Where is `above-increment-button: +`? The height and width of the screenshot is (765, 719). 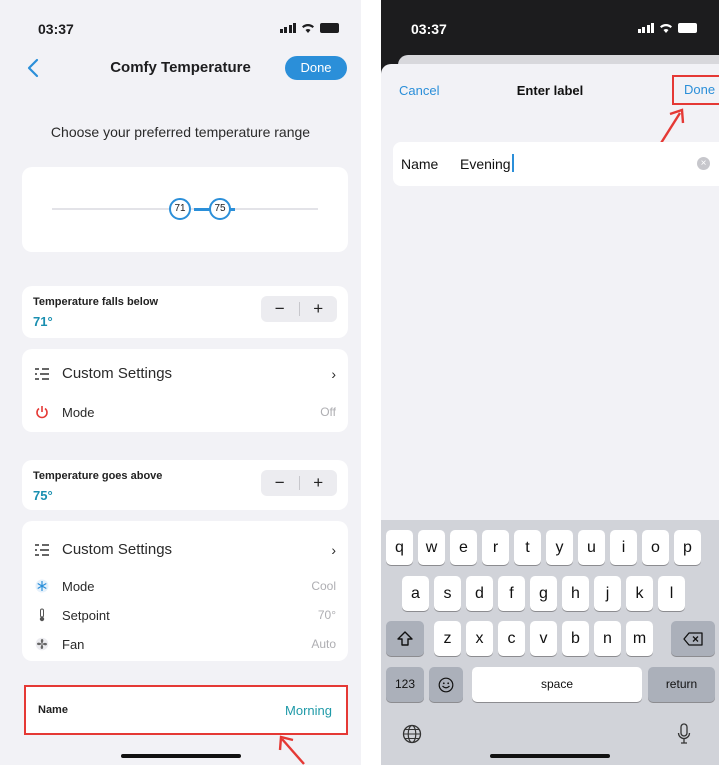 above-increment-button: + is located at coordinates (319, 483).